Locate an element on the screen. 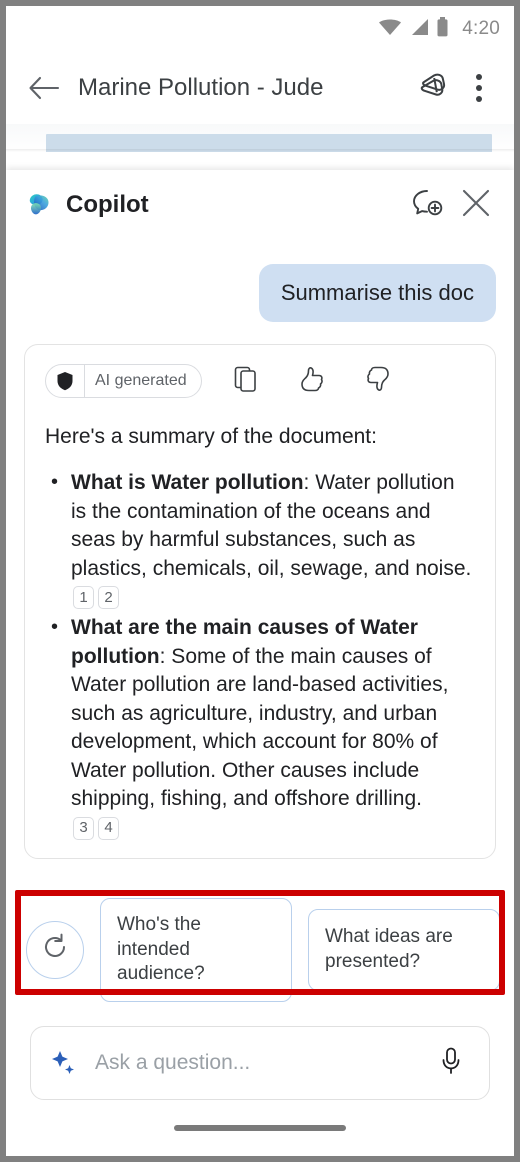 Image resolution: width=520 pixels, height=1162 pixels. scroll-fade is located at coordinates (260, 873).